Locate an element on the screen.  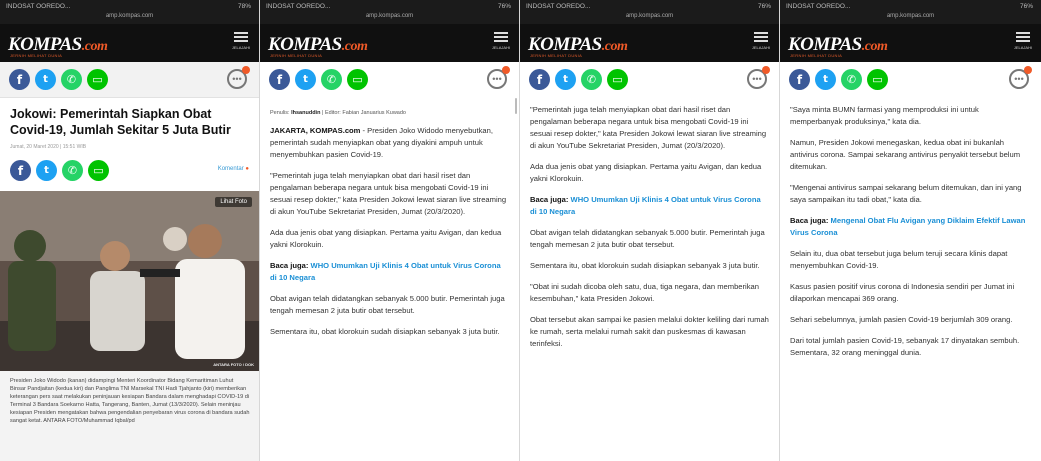
scrollbar is located at coordinates (516, 106).